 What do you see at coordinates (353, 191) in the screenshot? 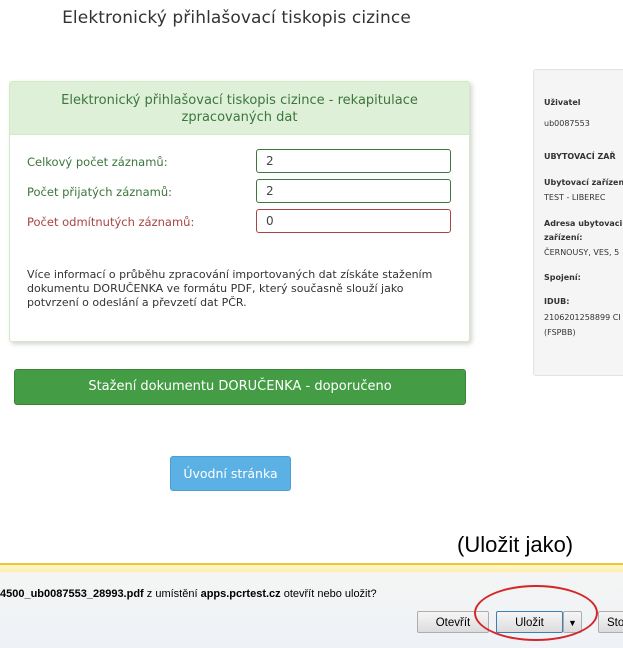
I see `accepted-records-field: 2` at bounding box center [353, 191].